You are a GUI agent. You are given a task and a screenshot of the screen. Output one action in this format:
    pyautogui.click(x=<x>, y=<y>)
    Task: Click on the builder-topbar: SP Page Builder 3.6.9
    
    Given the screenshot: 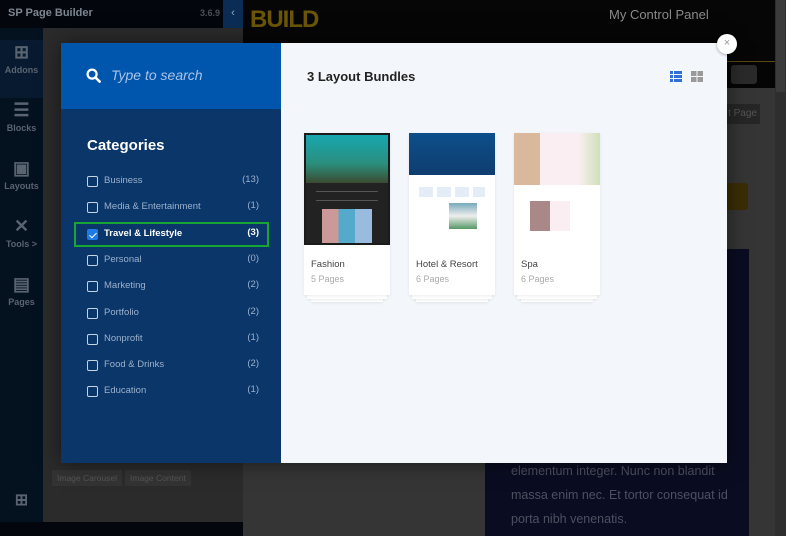 What is the action you would take?
    pyautogui.click(x=121, y=14)
    